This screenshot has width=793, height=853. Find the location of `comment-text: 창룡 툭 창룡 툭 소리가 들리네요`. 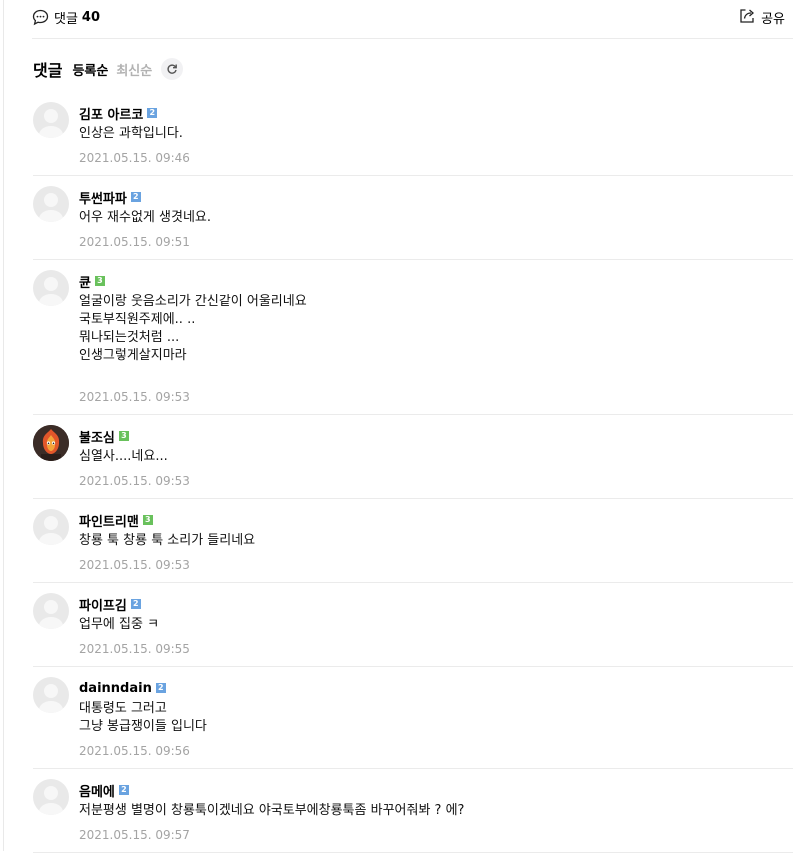

comment-text: 창룡 툭 창룡 툭 소리가 들리네요 is located at coordinates (167, 540).